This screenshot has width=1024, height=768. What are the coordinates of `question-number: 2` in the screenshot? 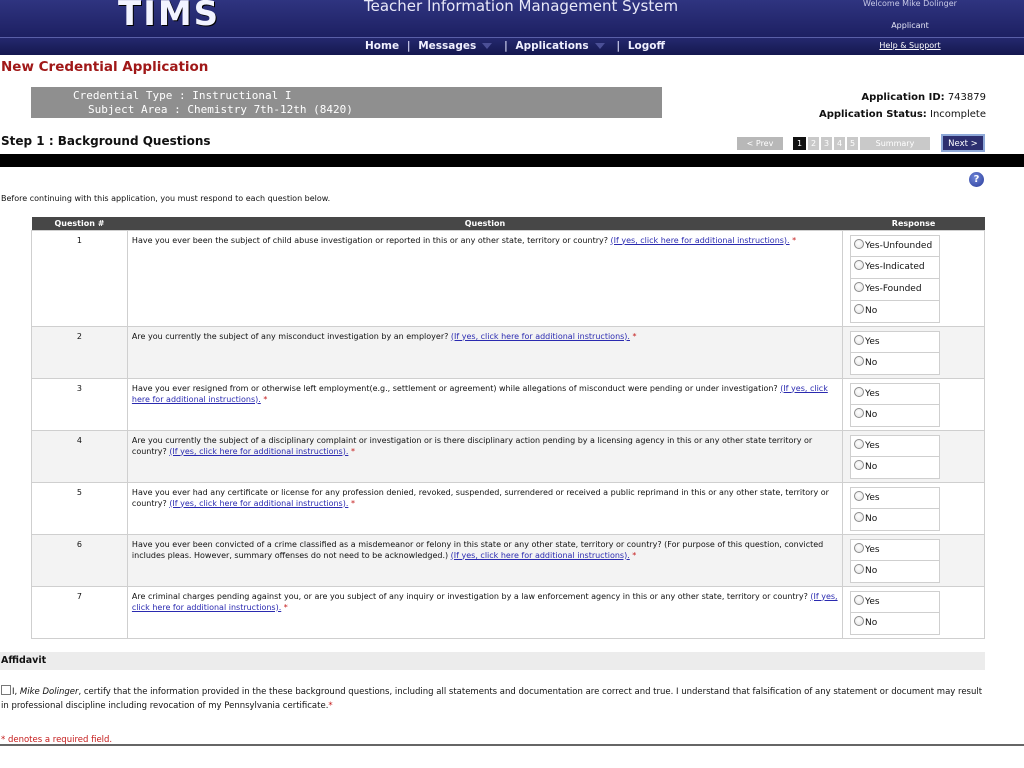 It's located at (79, 352).